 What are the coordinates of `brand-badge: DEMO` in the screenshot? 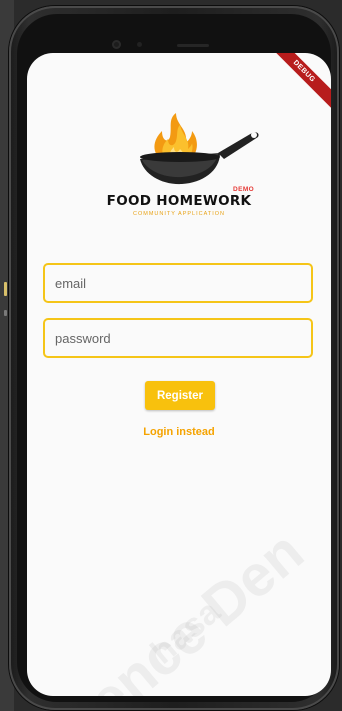 It's located at (244, 189).